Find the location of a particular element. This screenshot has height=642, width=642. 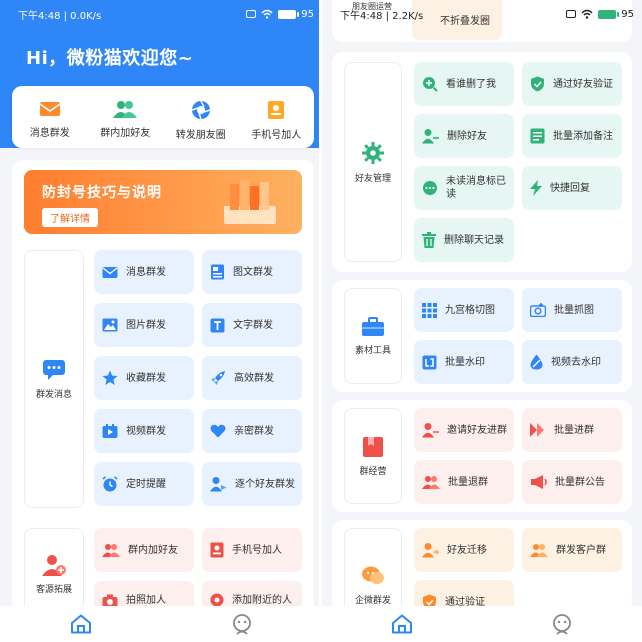

add-user-icon is located at coordinates (54, 565).